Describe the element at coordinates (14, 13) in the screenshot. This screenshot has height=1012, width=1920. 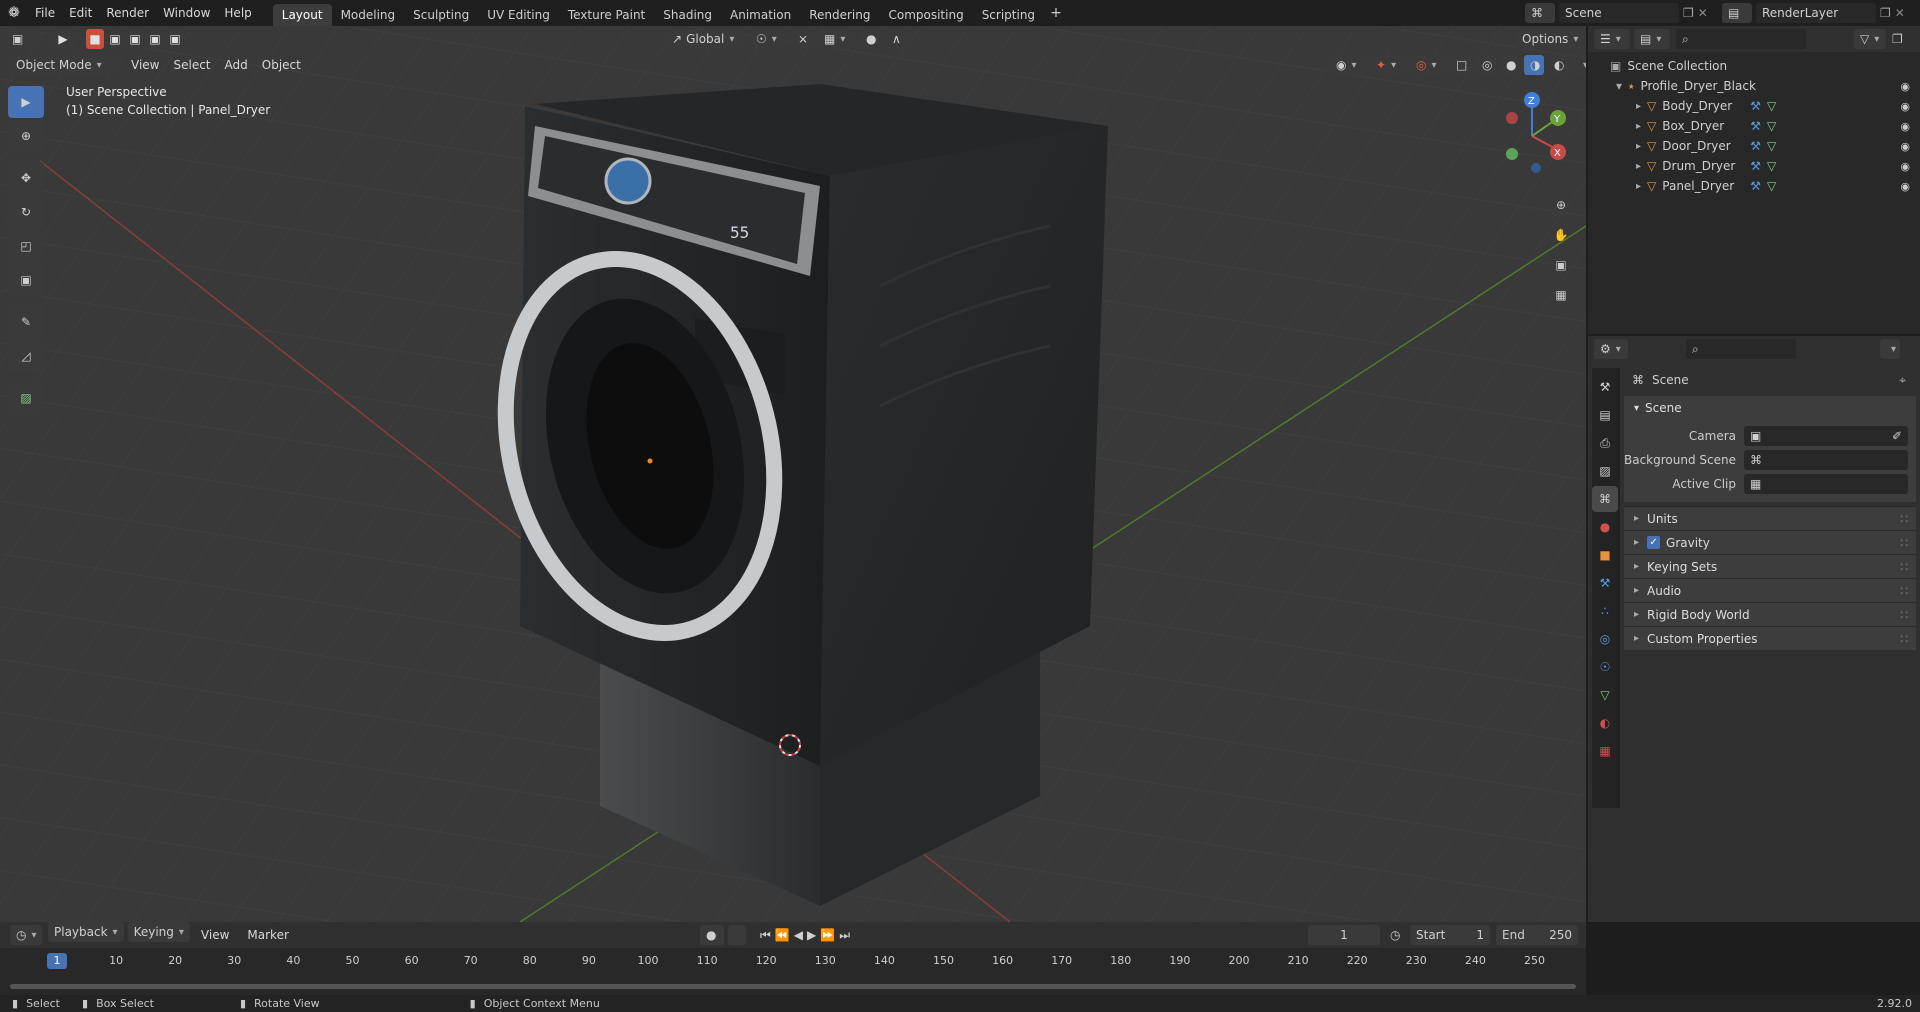
I see `blender-logo-icon: ❁` at that location.